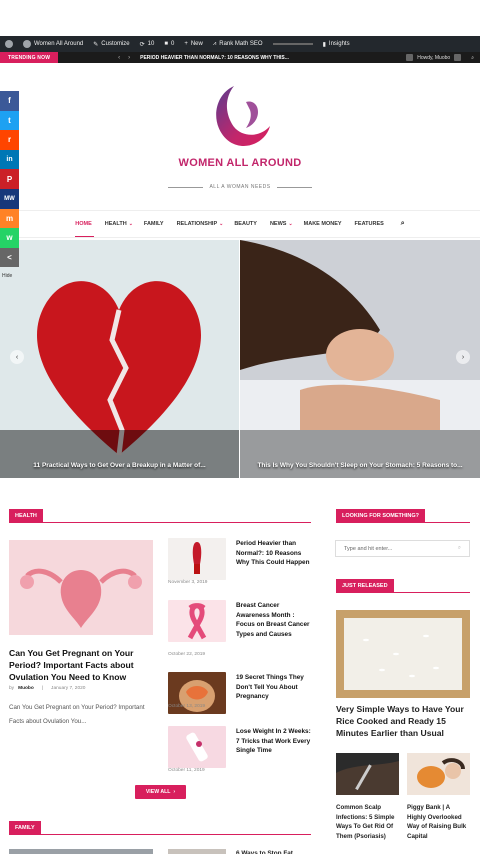 The height and width of the screenshot is (854, 480). What do you see at coordinates (9, 159) in the screenshot?
I see `linkedin-icon: in` at bounding box center [9, 159].